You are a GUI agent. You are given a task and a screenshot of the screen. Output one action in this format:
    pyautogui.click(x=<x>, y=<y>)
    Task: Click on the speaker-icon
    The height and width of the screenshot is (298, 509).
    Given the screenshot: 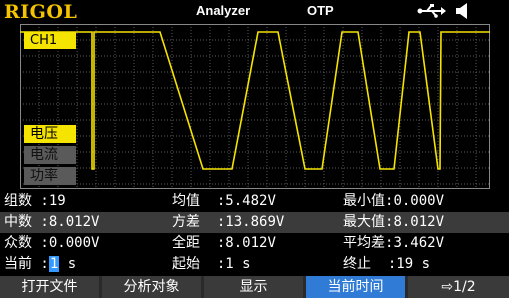 What is the action you would take?
    pyautogui.click(x=461, y=11)
    